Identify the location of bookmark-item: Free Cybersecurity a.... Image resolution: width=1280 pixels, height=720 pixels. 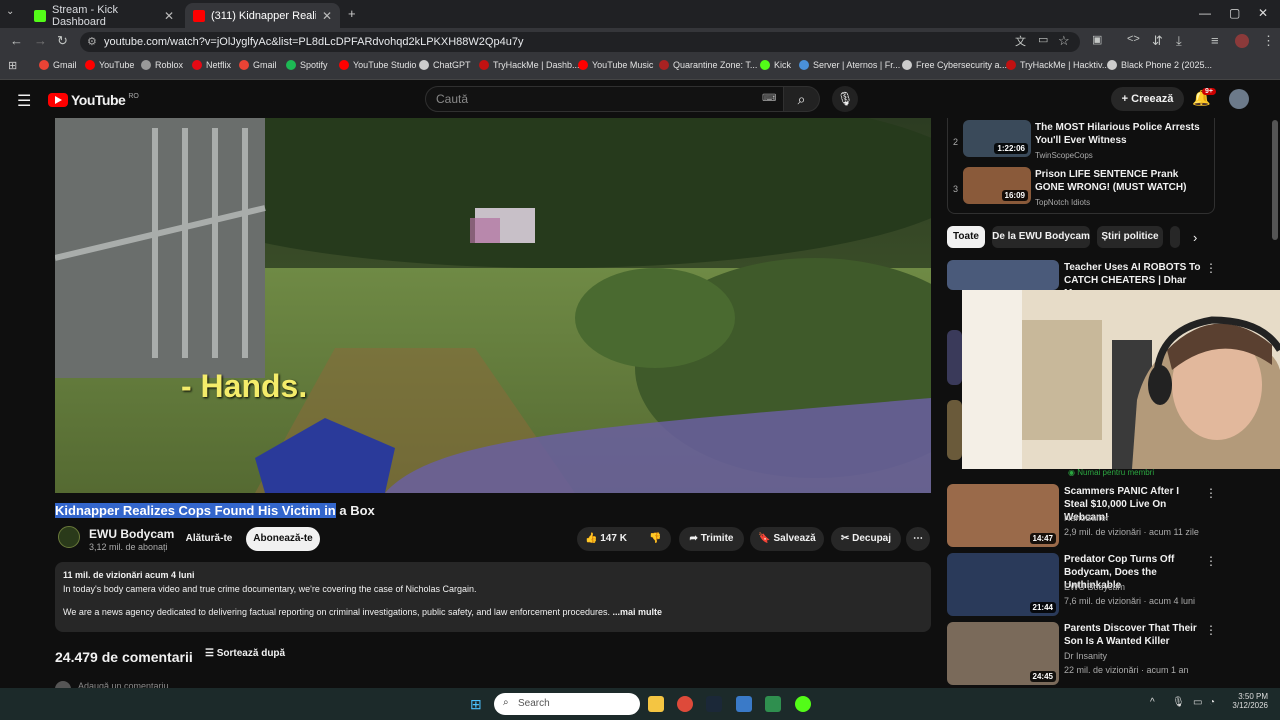
(954, 65).